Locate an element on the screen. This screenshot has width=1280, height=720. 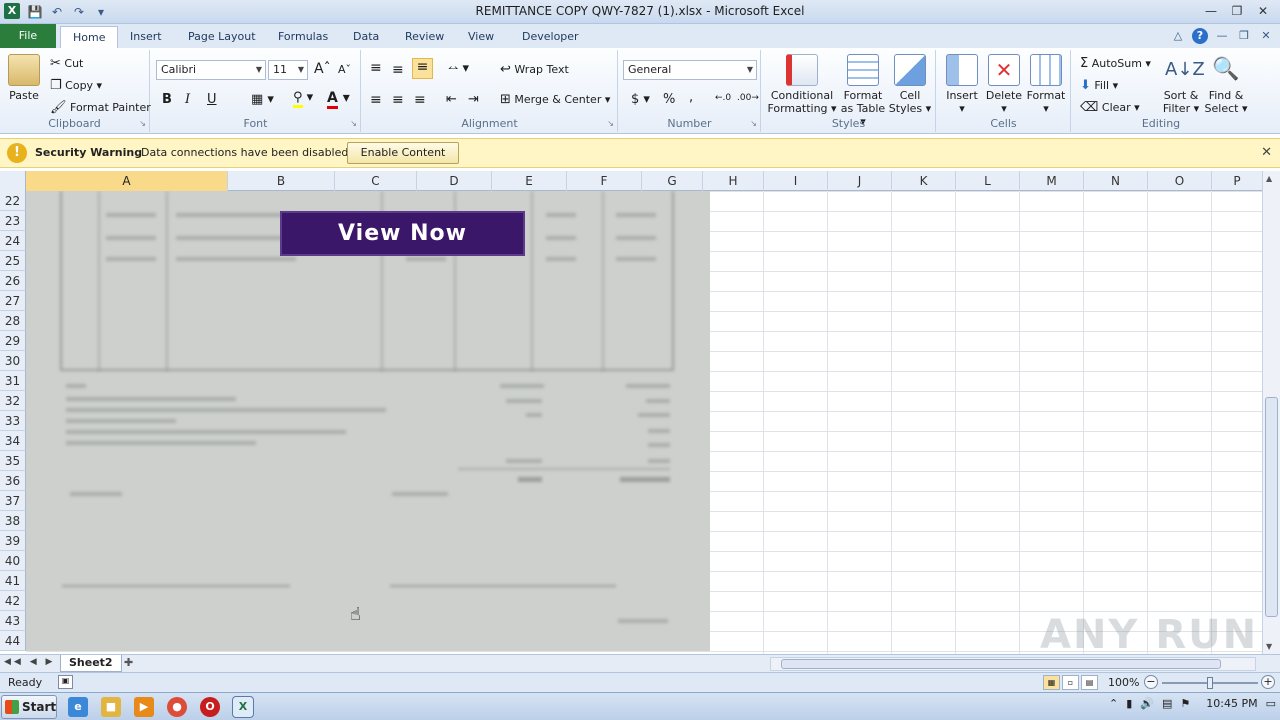
zoom-slider-knob is located at coordinates (1210, 683).